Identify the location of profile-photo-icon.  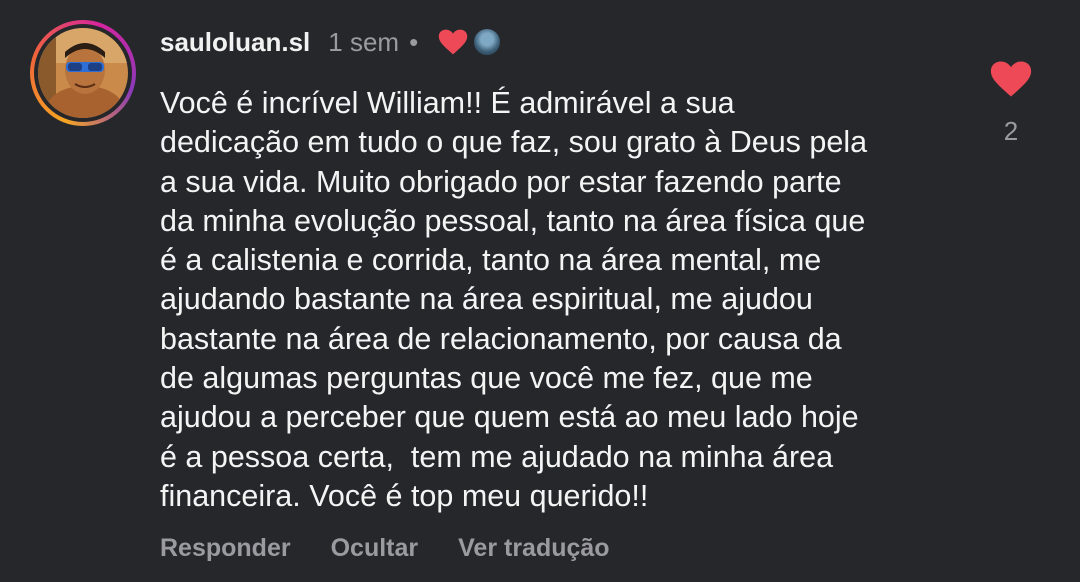
(83, 73).